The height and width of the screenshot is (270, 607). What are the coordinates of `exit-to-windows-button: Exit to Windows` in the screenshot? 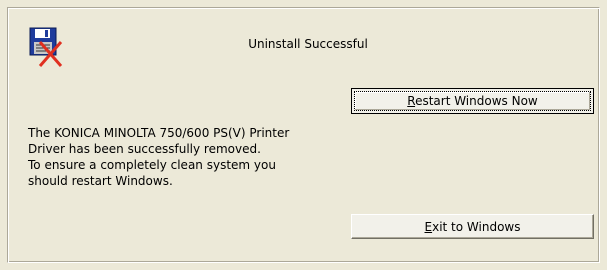 It's located at (472, 226).